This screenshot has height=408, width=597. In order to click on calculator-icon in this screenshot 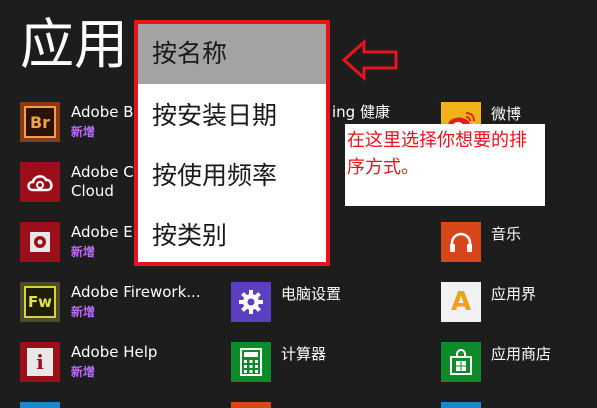, I will do `click(251, 362)`.